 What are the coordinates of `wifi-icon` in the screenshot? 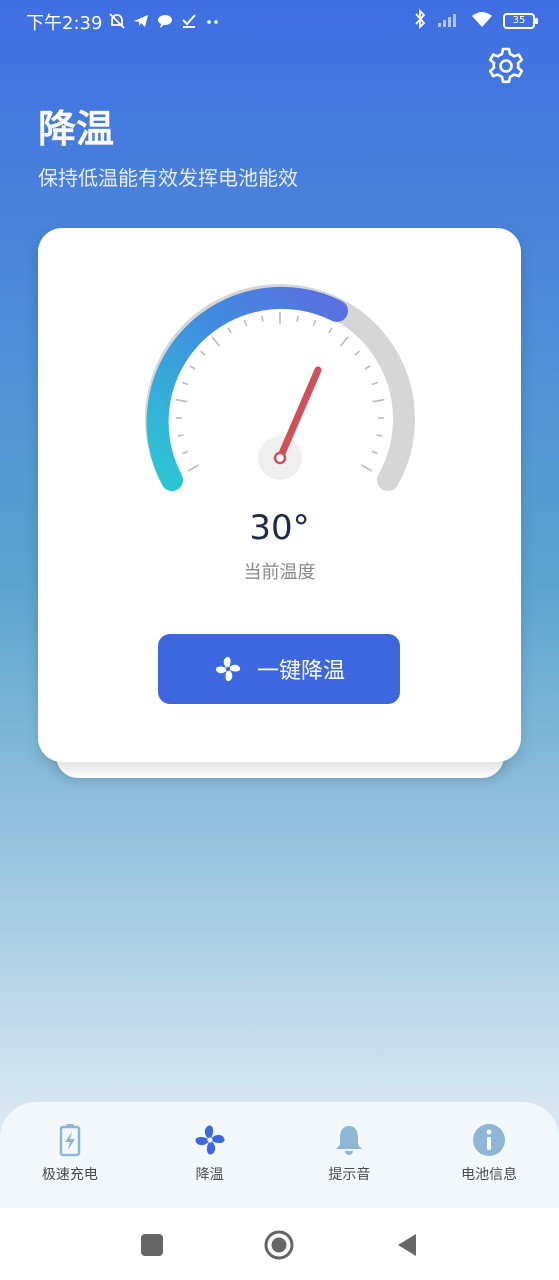 It's located at (482, 20).